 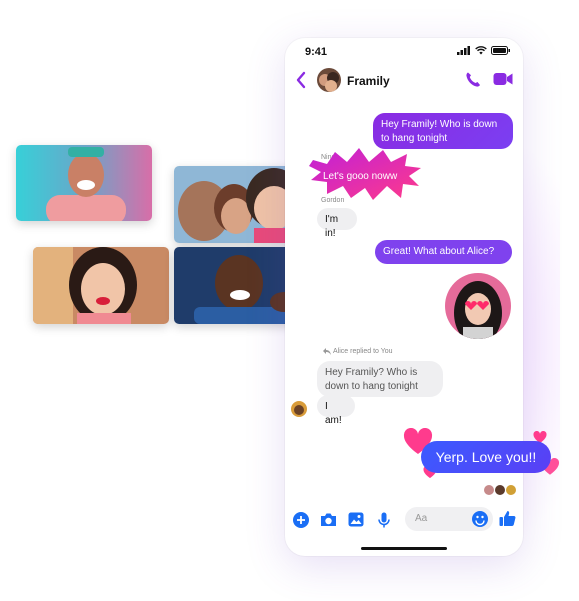 I want to click on group-avatar, so click(x=329, y=80).